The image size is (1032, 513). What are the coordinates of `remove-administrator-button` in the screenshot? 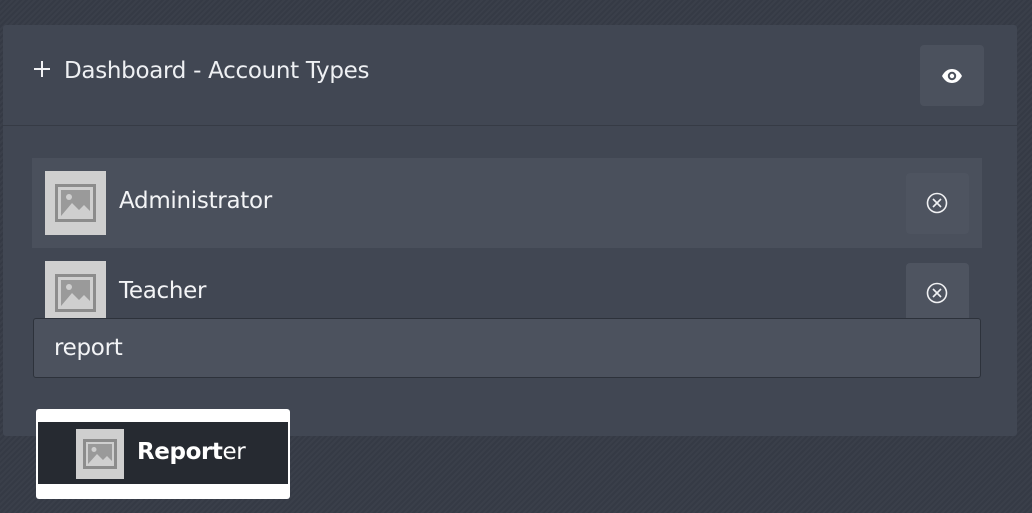 It's located at (937, 203).